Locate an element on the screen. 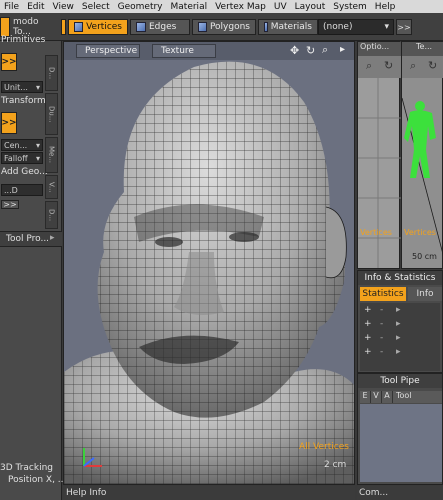 The width and height of the screenshot is (443, 500). view-mode-button: Perspective is located at coordinates (108, 51).